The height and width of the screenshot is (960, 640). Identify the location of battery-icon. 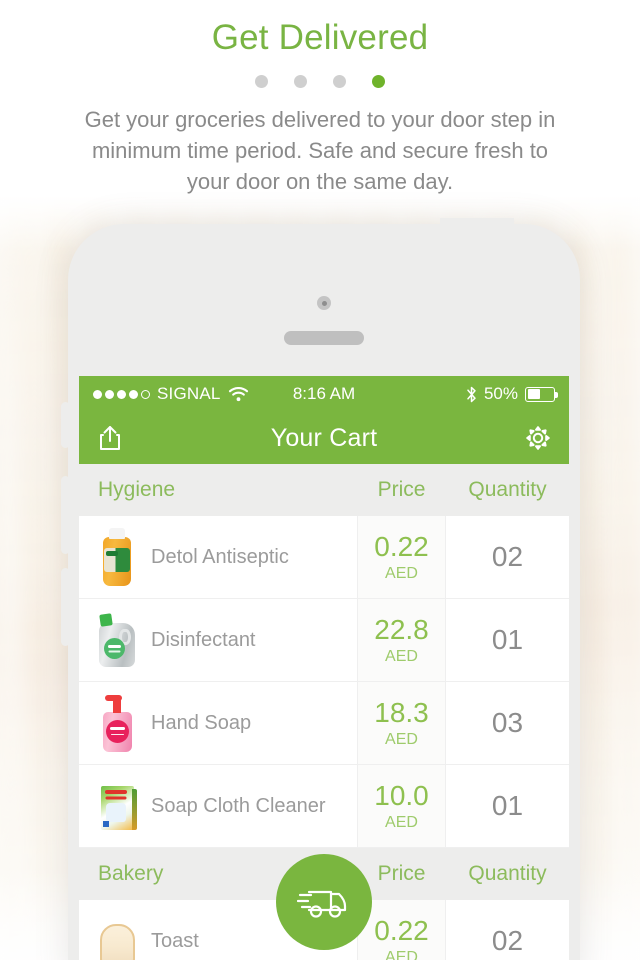
(541, 394).